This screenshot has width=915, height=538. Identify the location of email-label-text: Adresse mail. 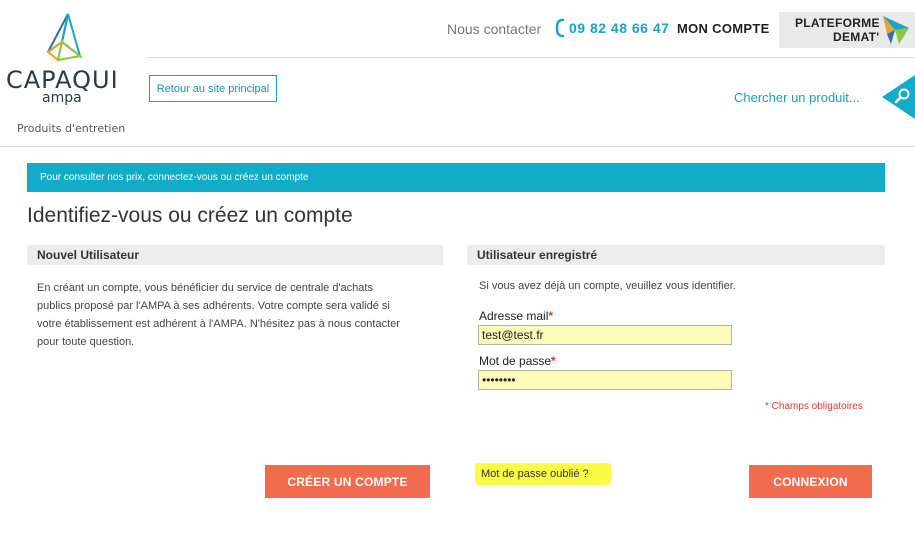
(514, 316).